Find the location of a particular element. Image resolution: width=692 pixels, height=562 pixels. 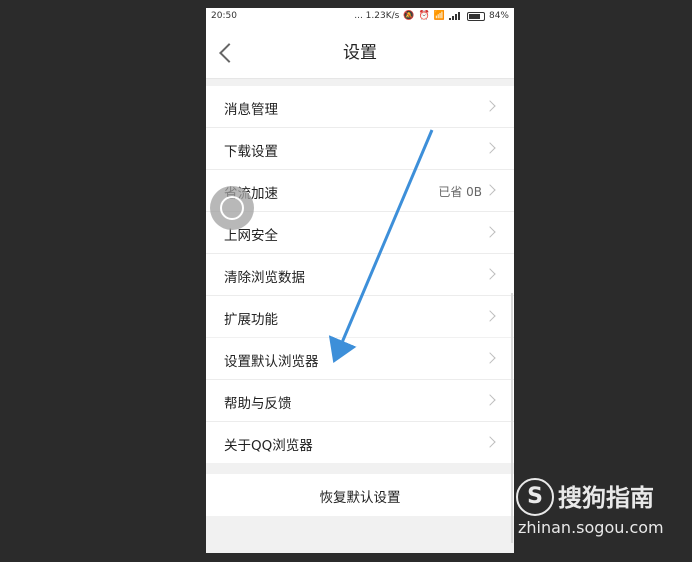

sogou-logo: S is located at coordinates (535, 497).